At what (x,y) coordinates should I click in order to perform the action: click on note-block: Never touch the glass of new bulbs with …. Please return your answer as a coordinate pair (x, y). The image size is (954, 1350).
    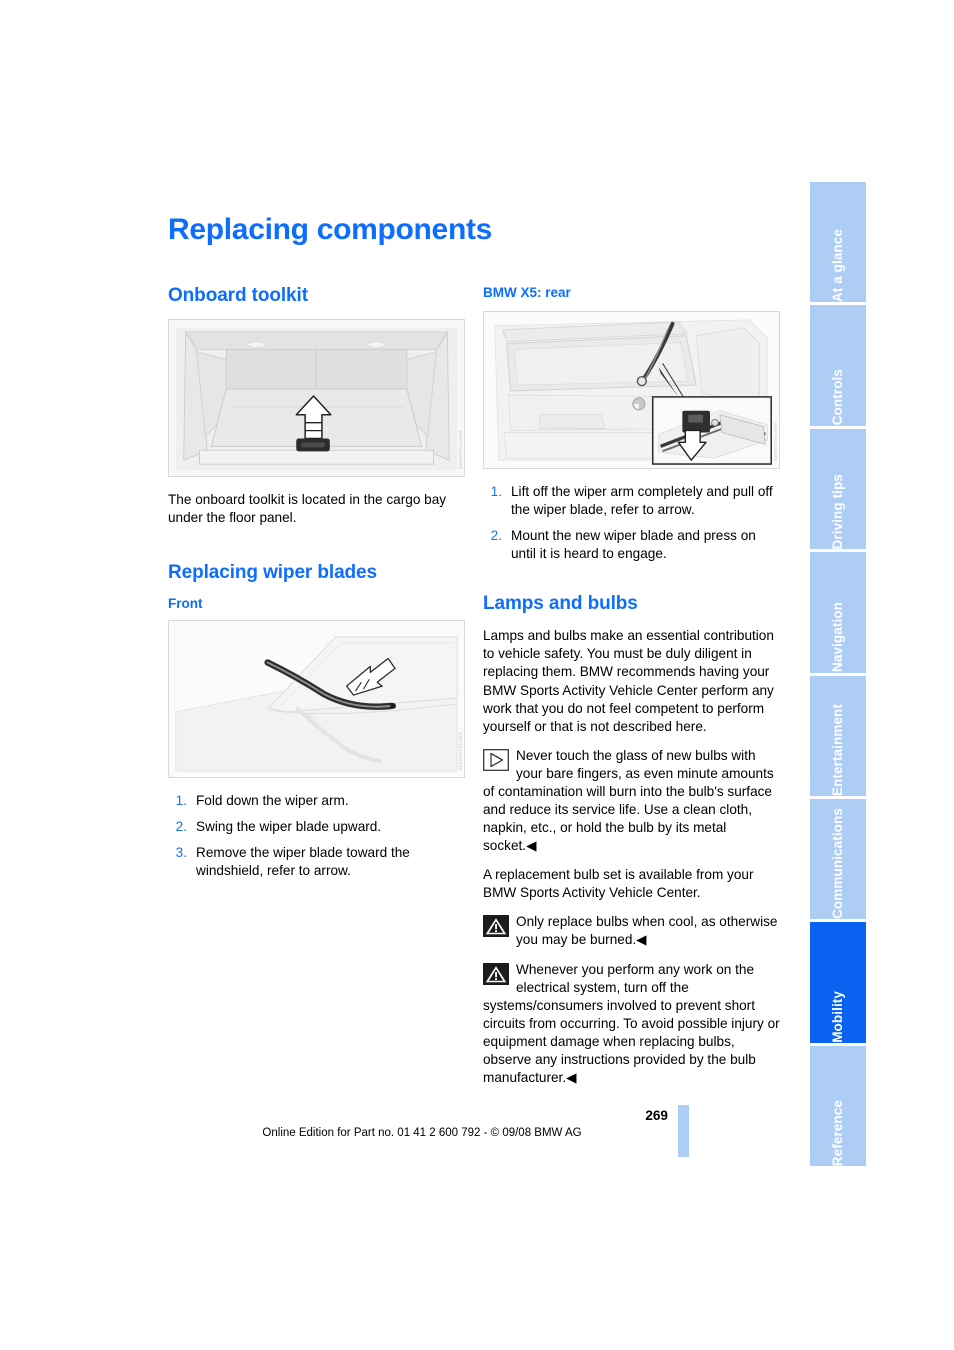
    Looking at the image, I should click on (631, 801).